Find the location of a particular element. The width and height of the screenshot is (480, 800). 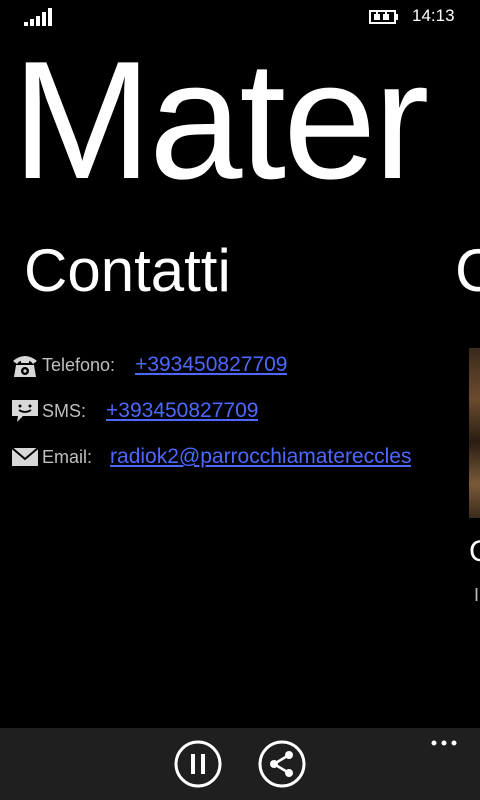

contact-row-email: Email: radiok2@parrocchiamatereccles is located at coordinates (220, 457).